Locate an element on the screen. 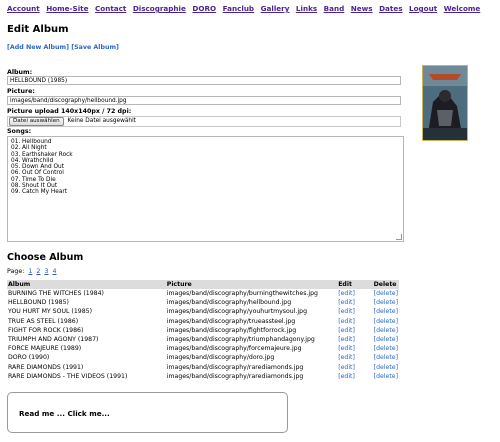 The image size is (500, 442). nav-link-doro: DORO is located at coordinates (204, 8).